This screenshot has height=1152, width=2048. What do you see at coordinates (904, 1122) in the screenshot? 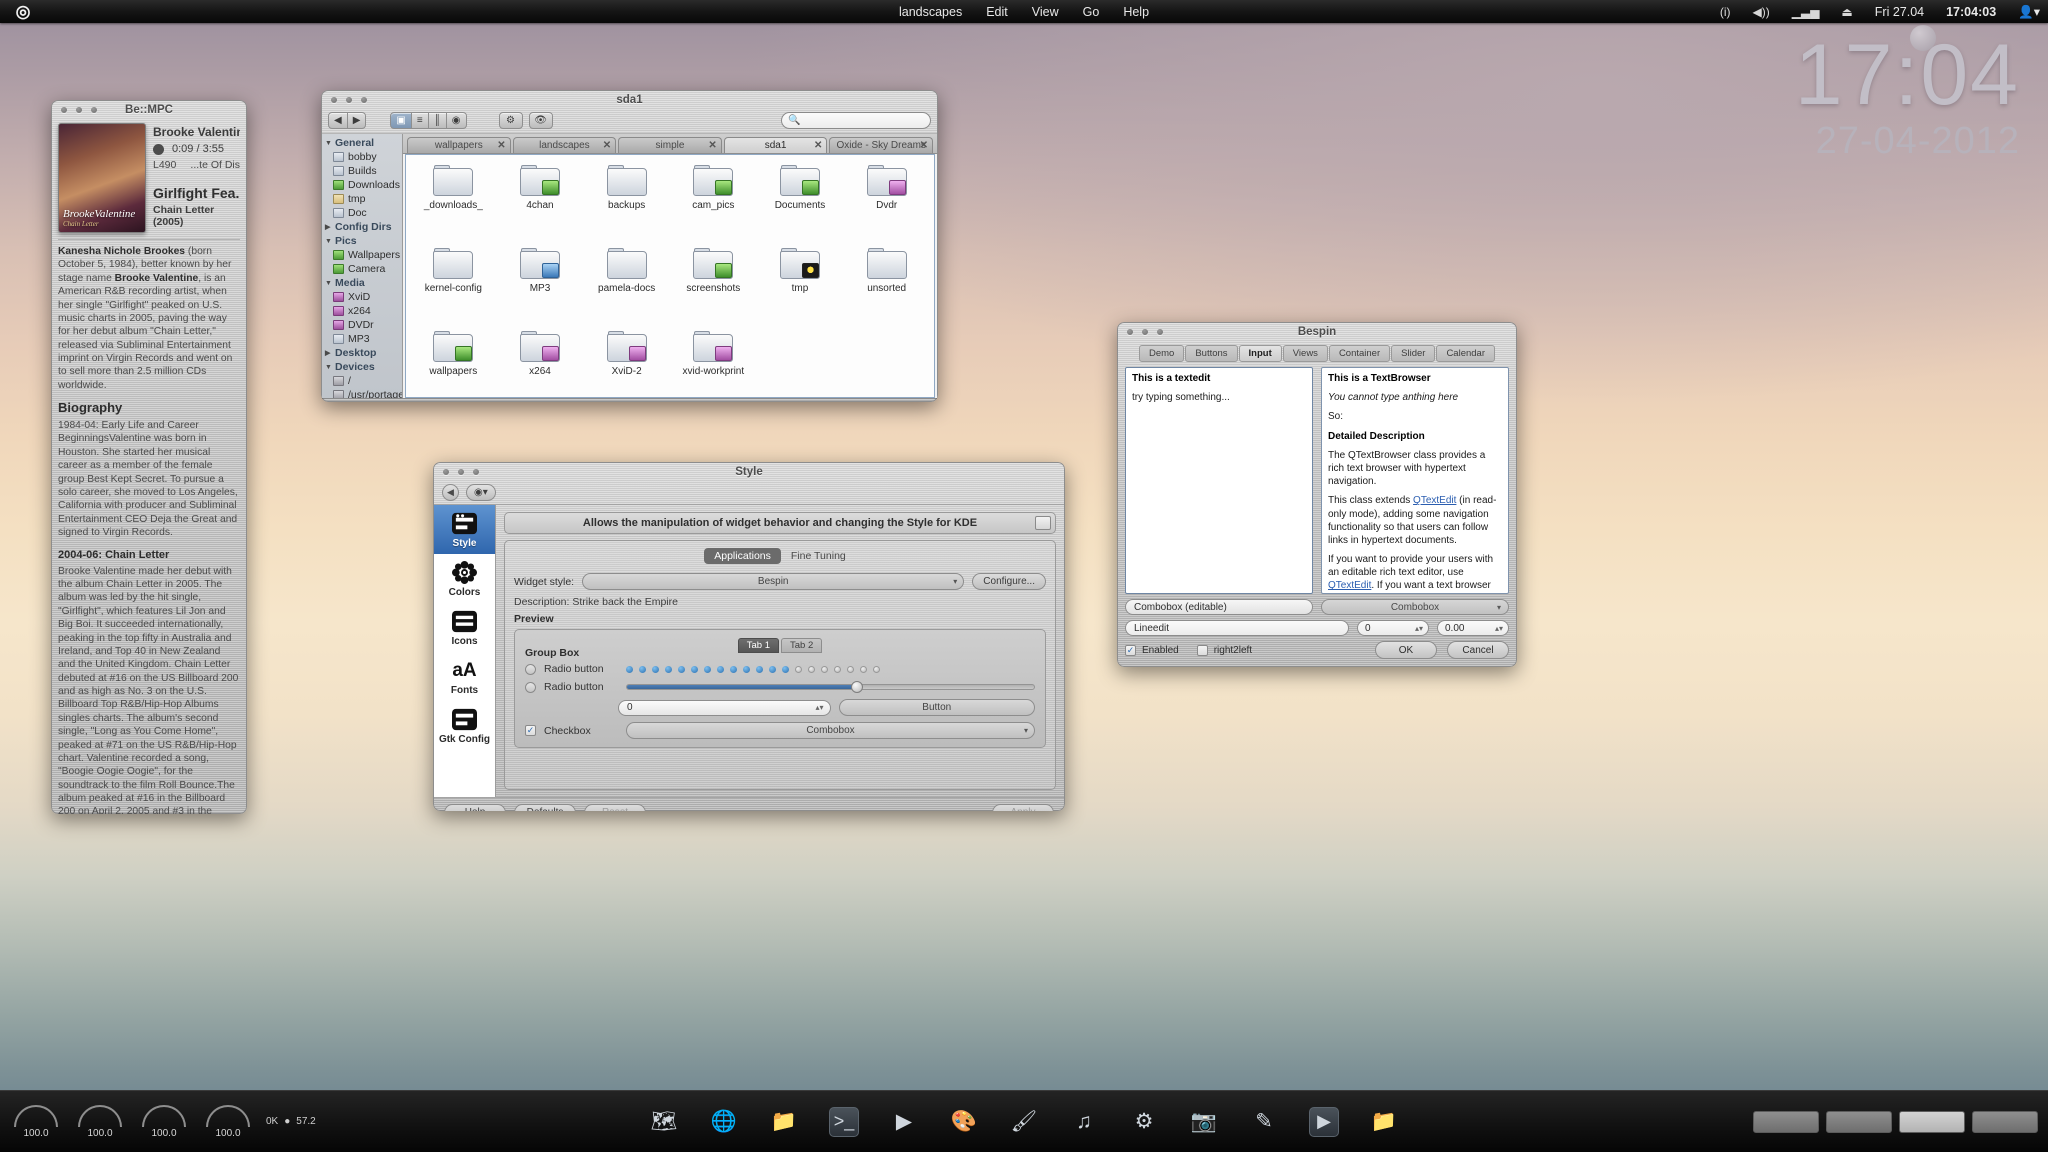
I see `media-play-icon: ▶` at bounding box center [904, 1122].